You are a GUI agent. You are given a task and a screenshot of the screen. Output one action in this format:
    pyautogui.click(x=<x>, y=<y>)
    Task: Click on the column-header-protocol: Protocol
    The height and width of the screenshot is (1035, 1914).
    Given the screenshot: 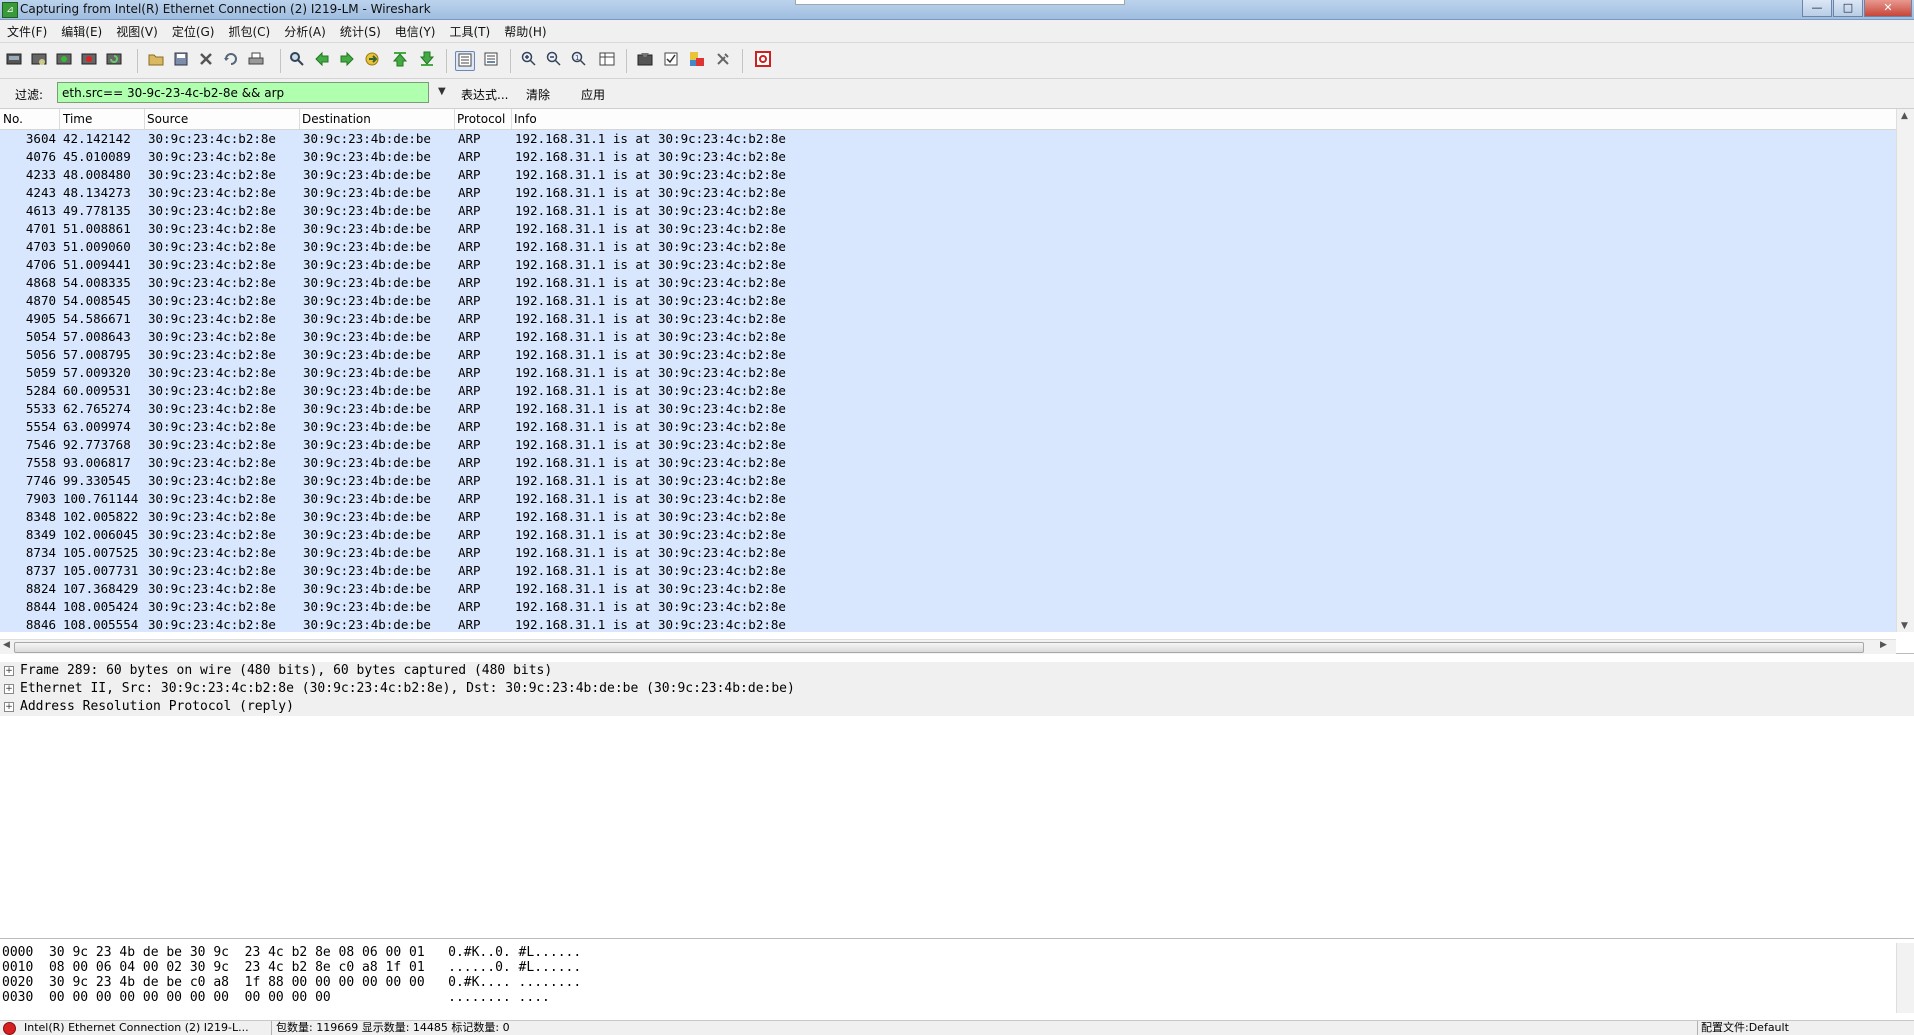 What is the action you would take?
    pyautogui.click(x=481, y=119)
    